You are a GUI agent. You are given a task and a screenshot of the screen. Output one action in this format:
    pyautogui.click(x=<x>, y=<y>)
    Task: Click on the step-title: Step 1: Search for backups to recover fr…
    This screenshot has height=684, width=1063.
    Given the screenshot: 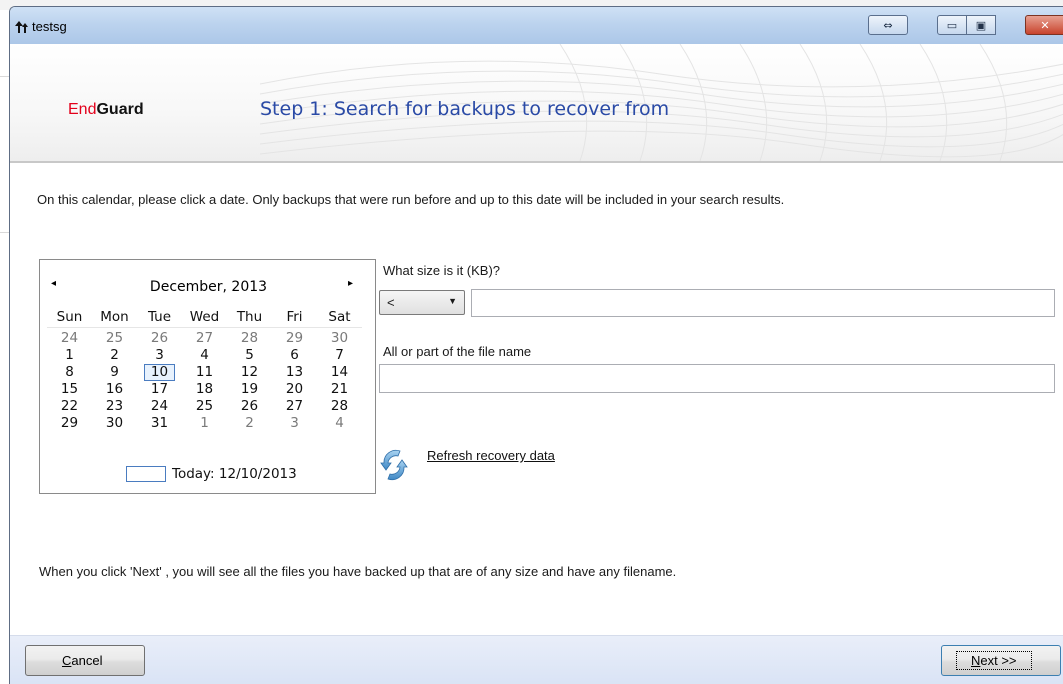 What is the action you would take?
    pyautogui.click(x=465, y=109)
    